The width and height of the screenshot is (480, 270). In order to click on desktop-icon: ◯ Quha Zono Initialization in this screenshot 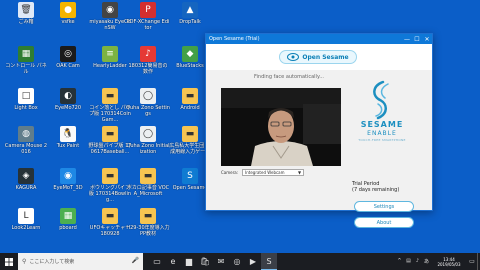, I will do `click(148, 144)`.